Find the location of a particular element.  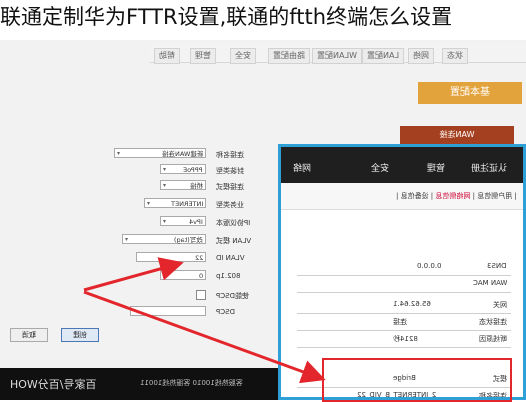

panel-nav-auth: 认证注册 is located at coordinates (489, 167).